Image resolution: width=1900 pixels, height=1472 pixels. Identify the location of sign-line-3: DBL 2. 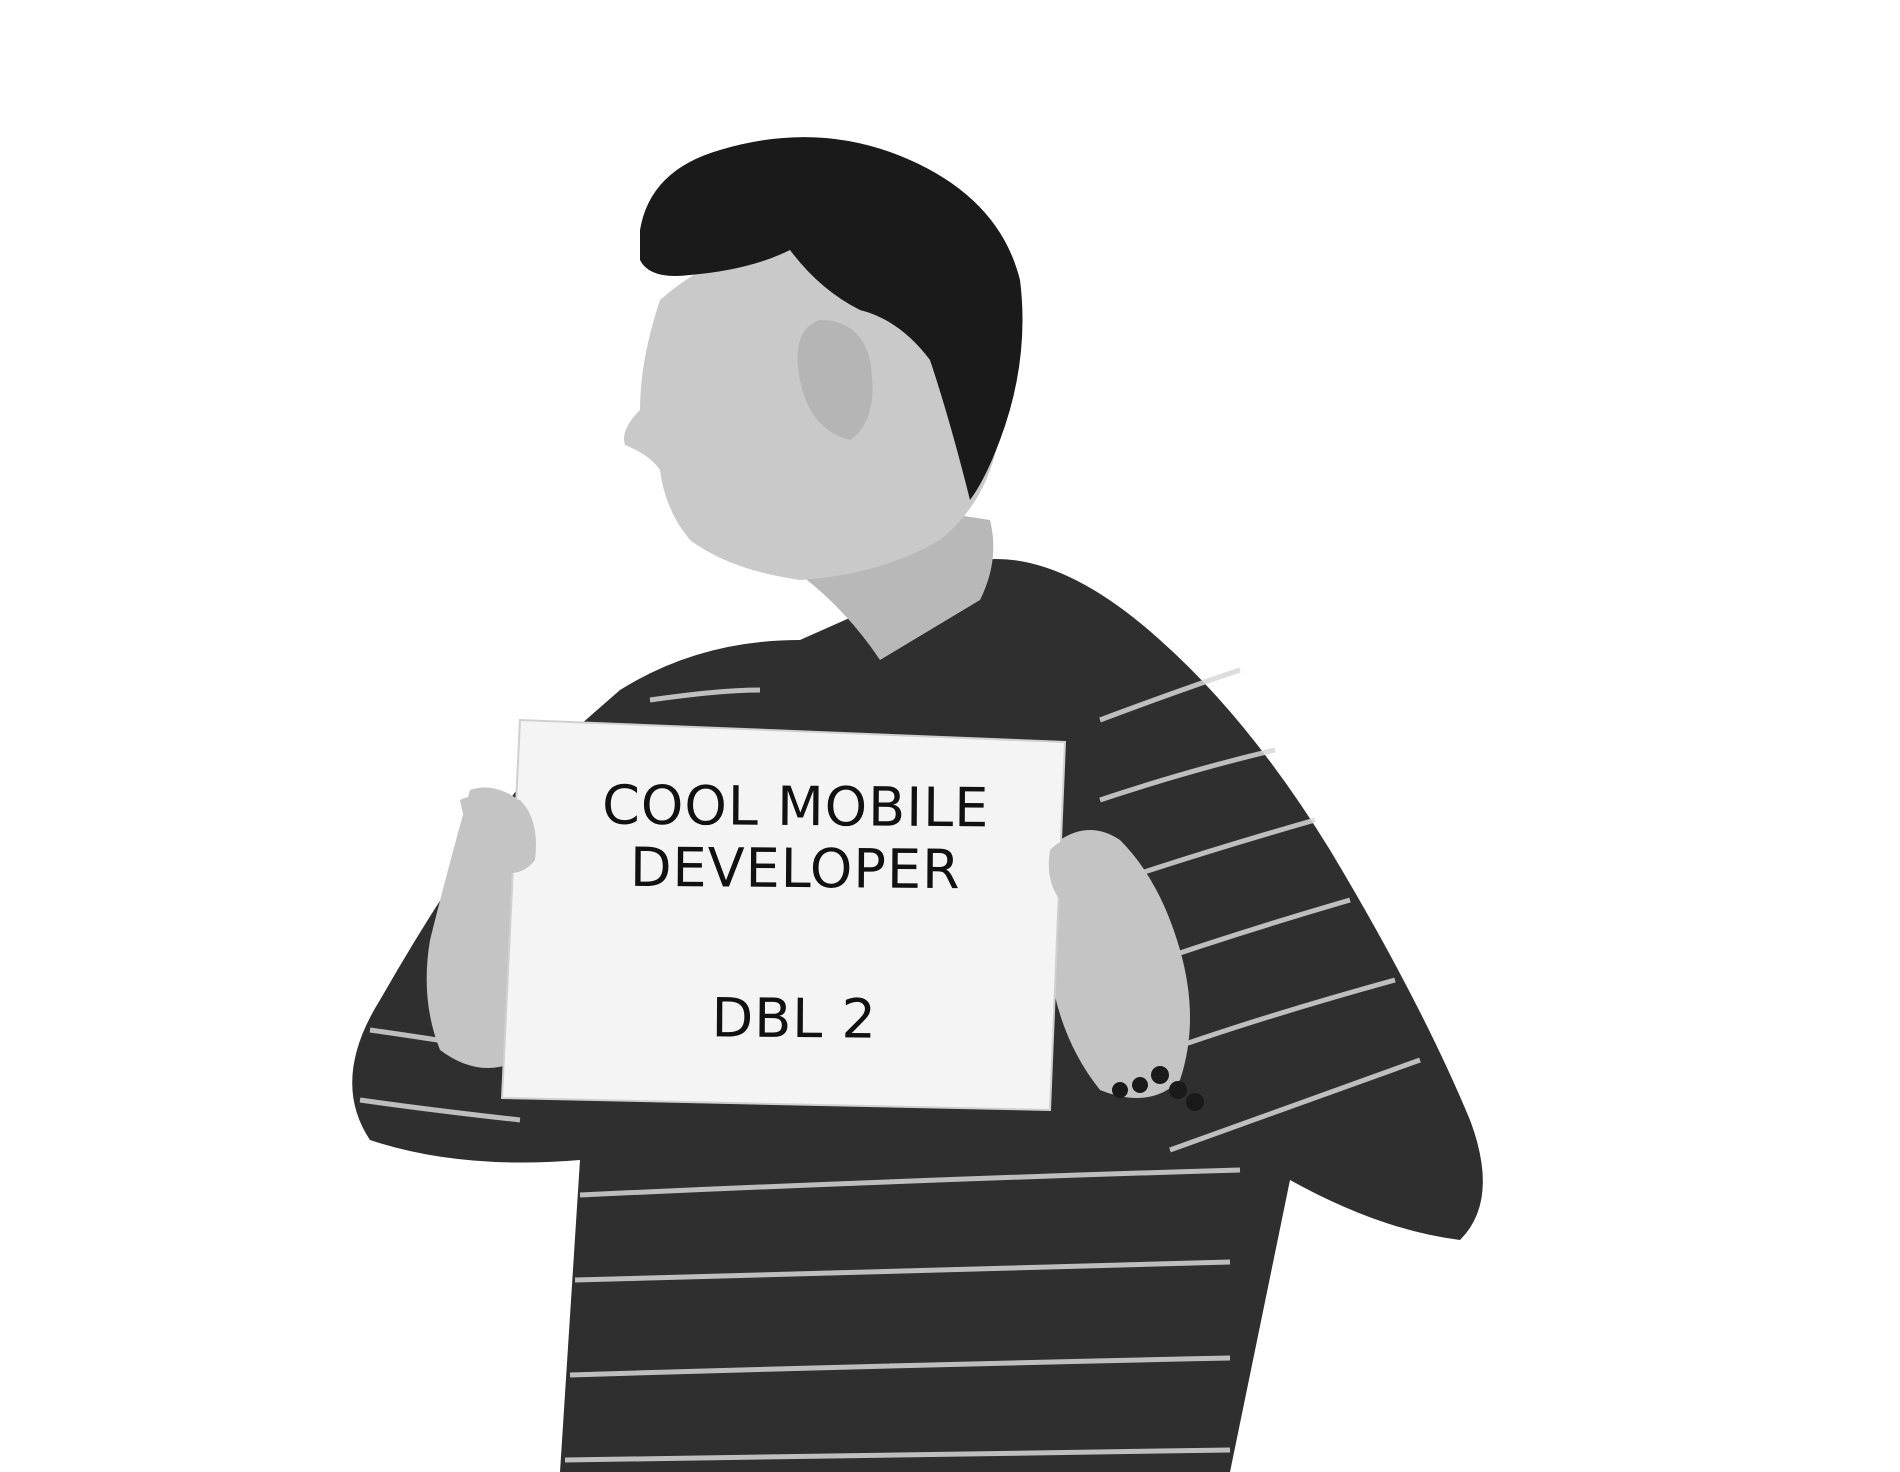
(794, 1018).